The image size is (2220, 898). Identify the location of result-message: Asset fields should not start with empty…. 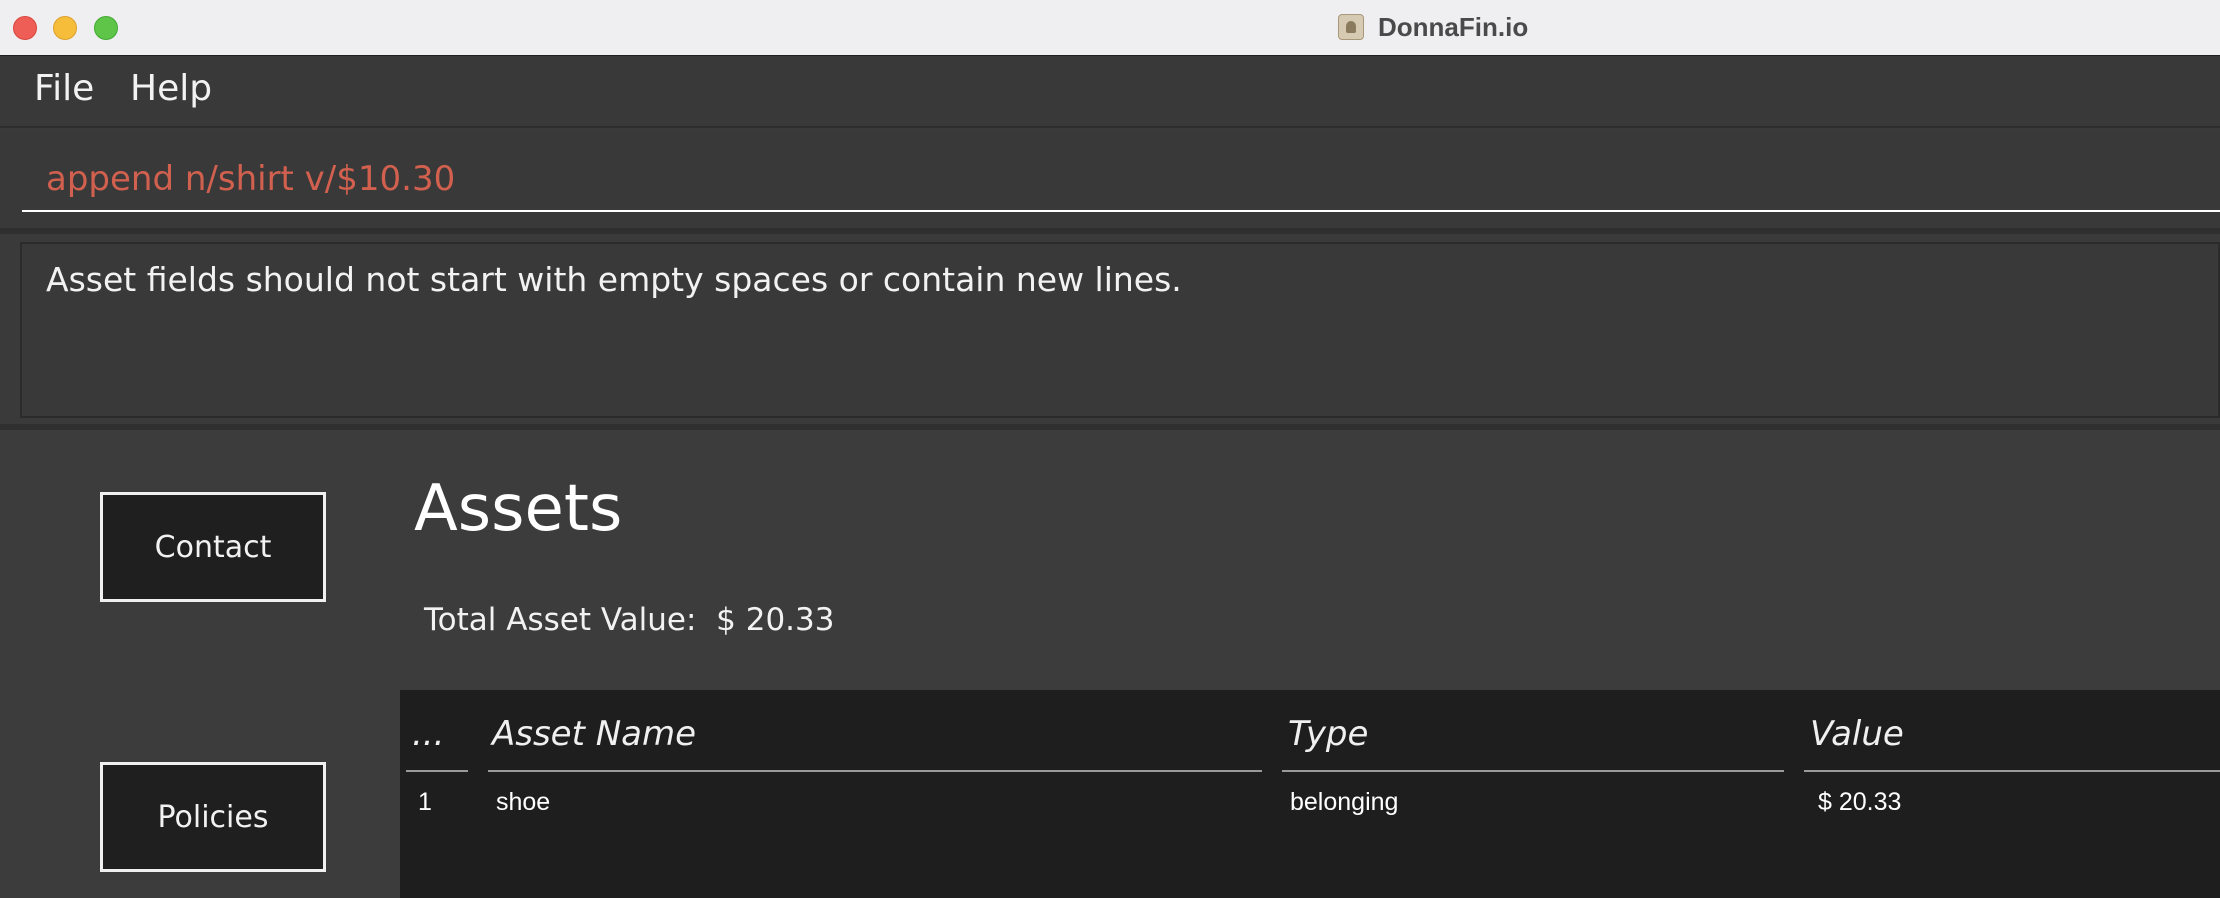
(614, 279).